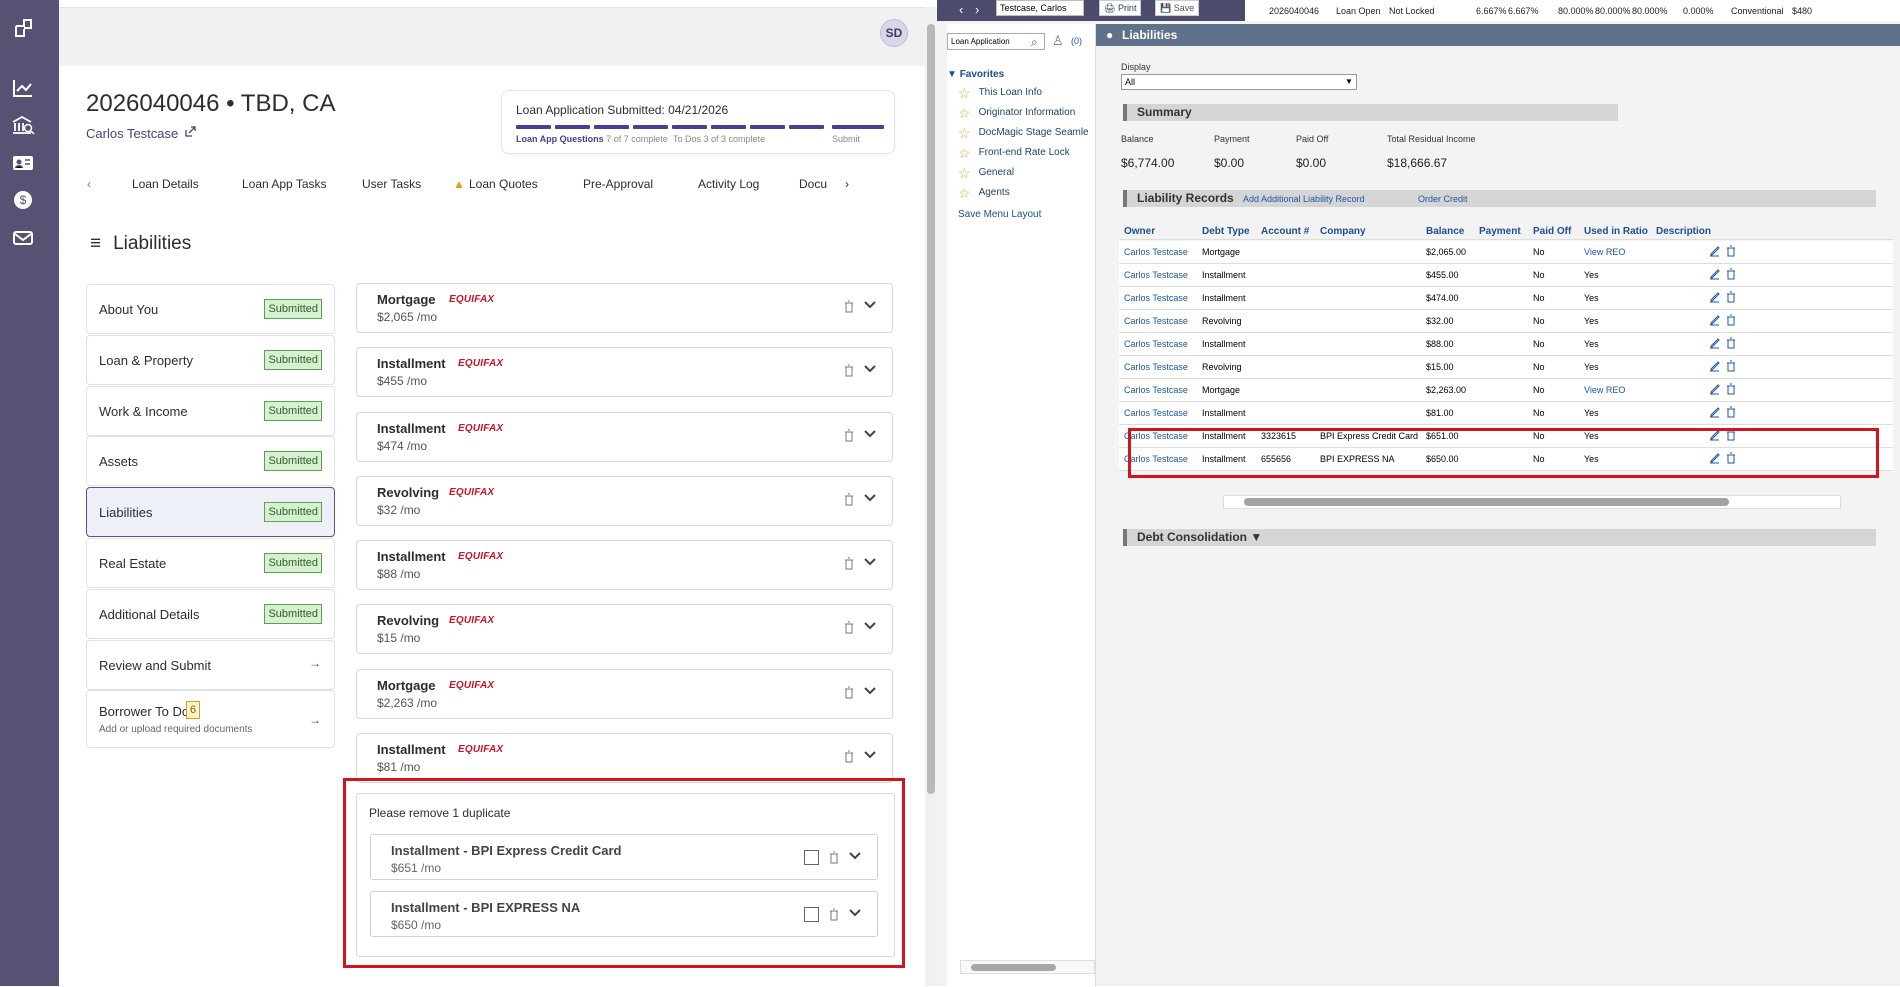 This screenshot has height=987, width=1900. Describe the element at coordinates (132, 133) in the screenshot. I see `borrower-name: Carlos Testcase` at that location.